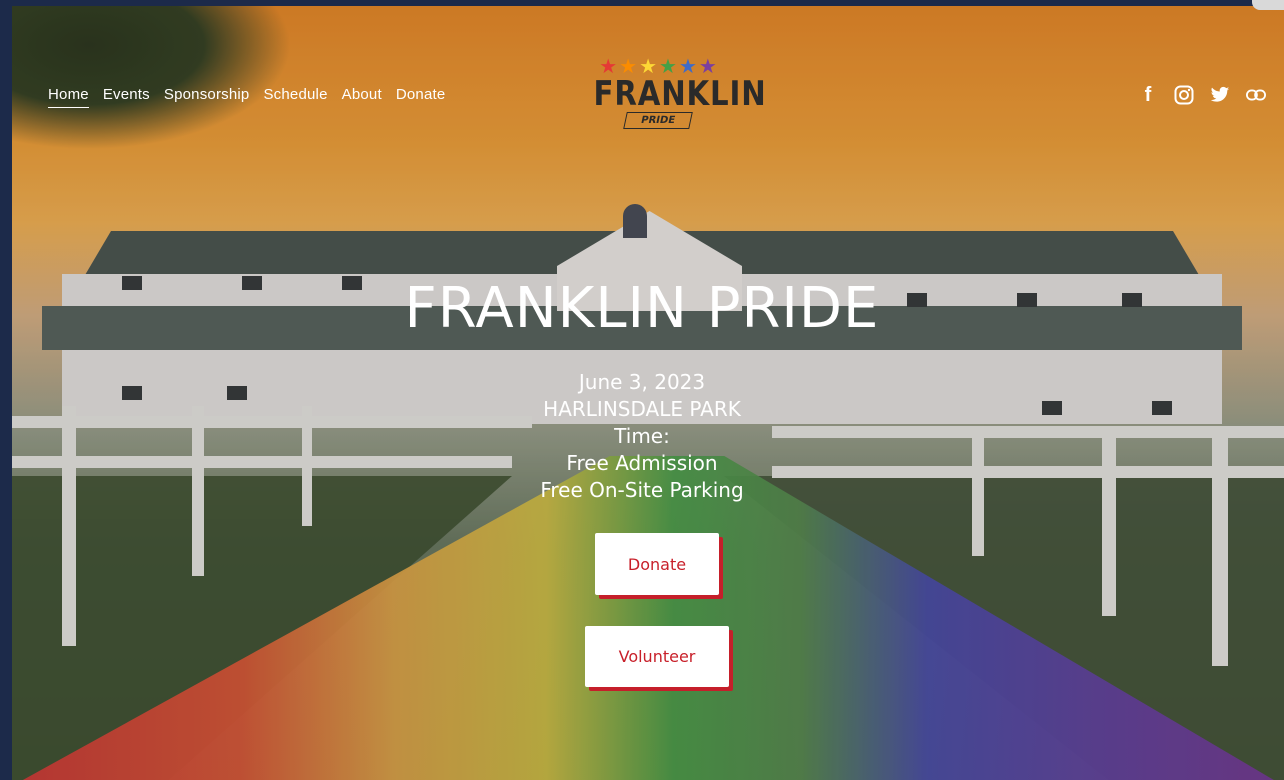 The image size is (1284, 780). What do you see at coordinates (1202, 95) in the screenshot?
I see `social-links: f` at bounding box center [1202, 95].